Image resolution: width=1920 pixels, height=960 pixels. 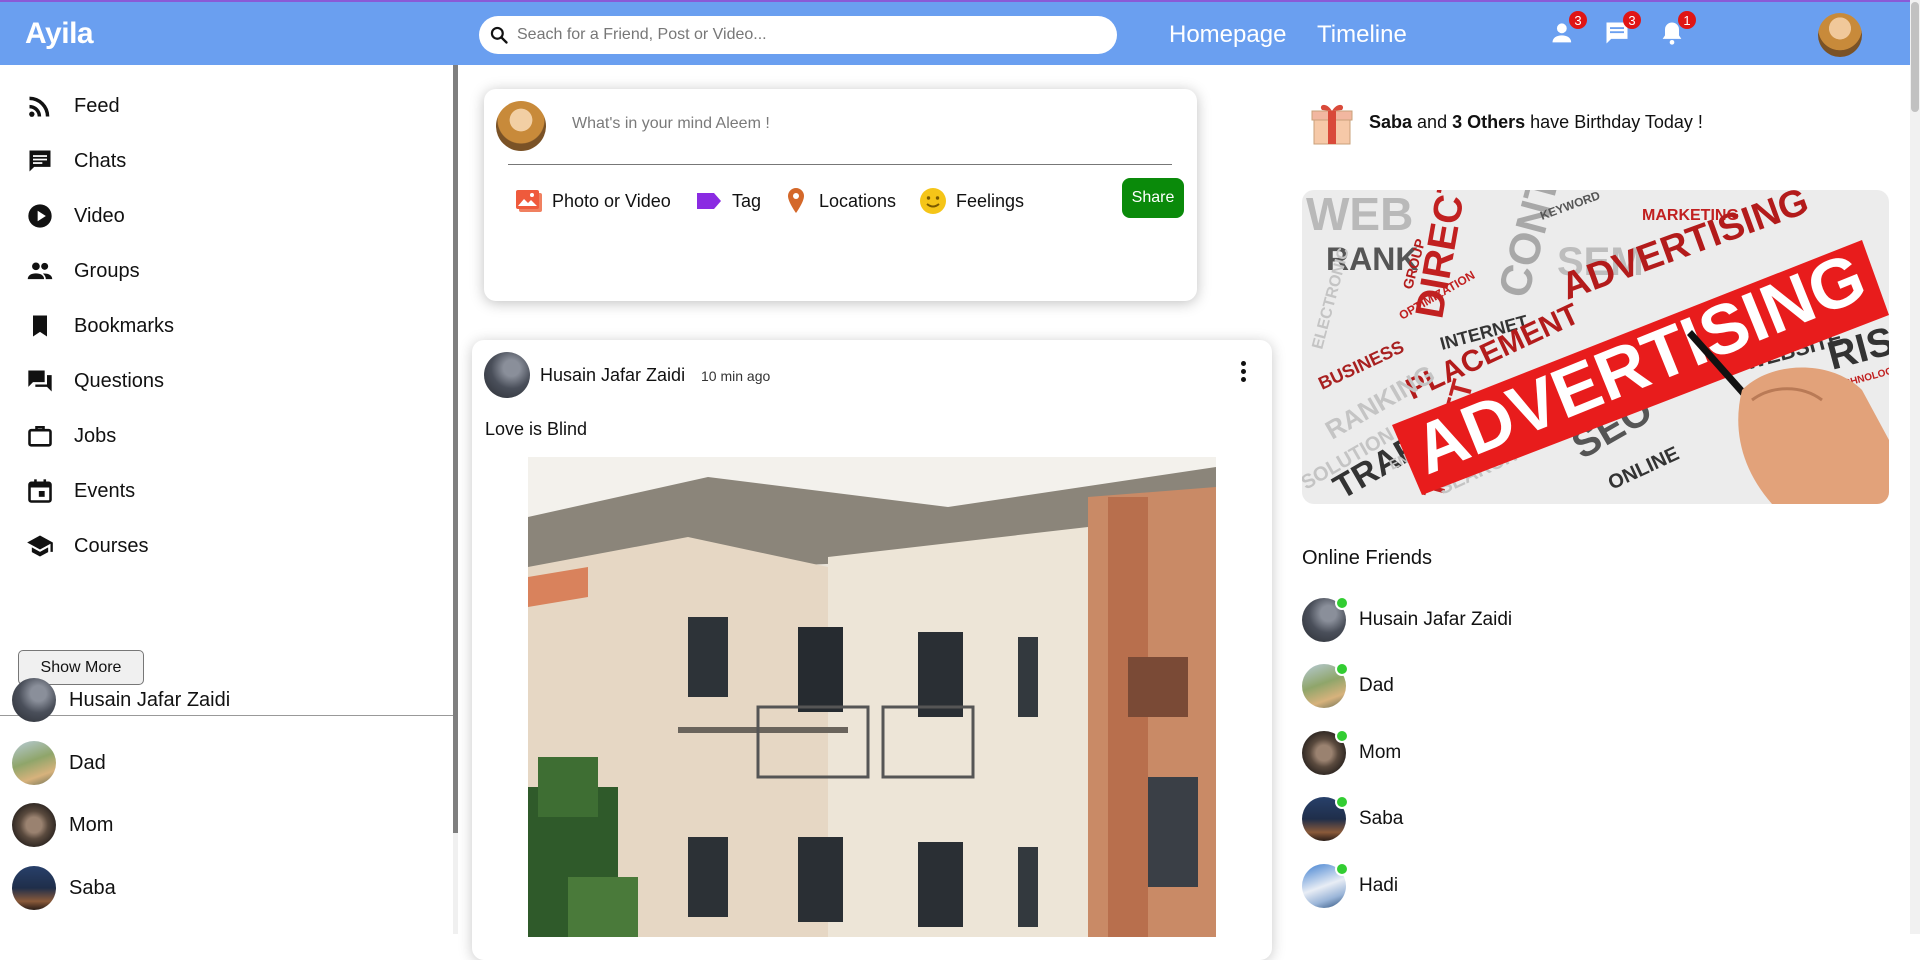 What do you see at coordinates (97, 105) in the screenshot?
I see `sidebar-item-label: Feed` at bounding box center [97, 105].